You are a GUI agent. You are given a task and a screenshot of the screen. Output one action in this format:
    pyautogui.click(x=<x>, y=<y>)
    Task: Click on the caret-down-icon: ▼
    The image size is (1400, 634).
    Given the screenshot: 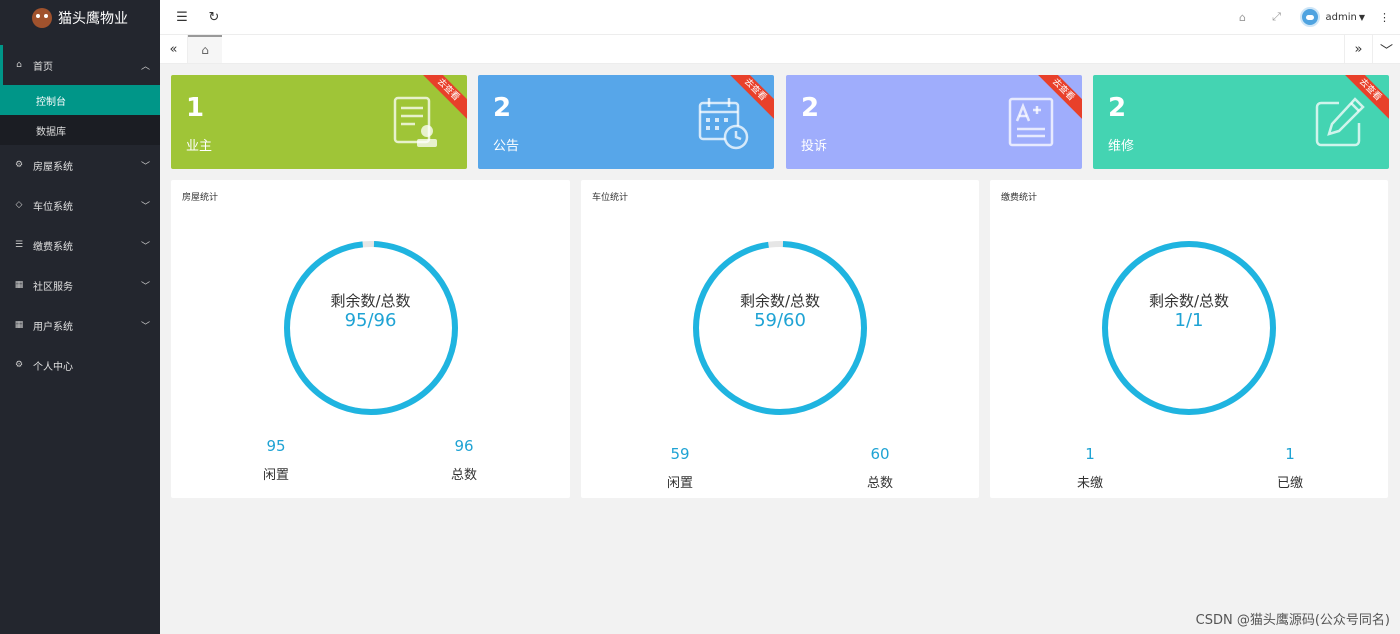 What is the action you would take?
    pyautogui.click(x=1362, y=17)
    